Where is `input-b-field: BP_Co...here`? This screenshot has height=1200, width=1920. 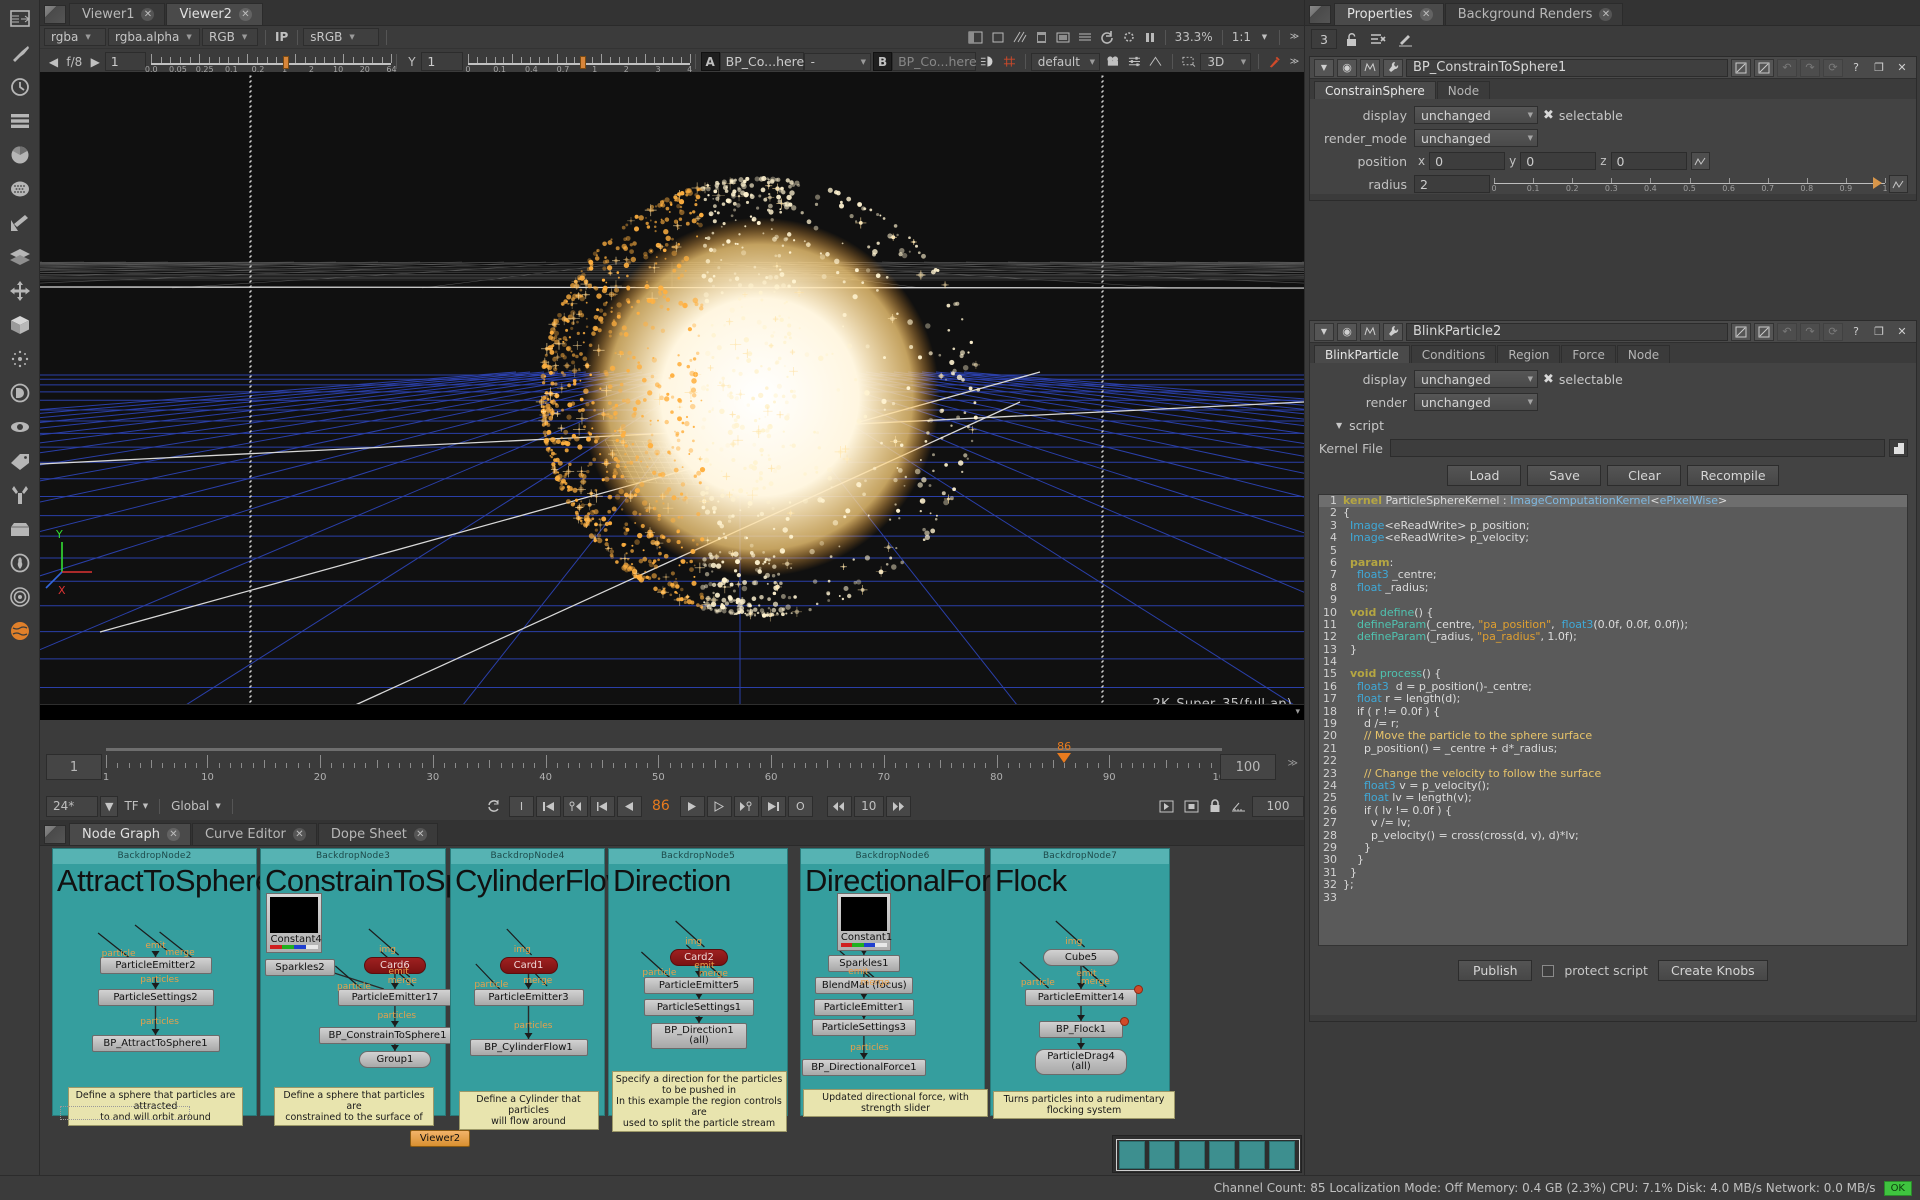 input-b-field: BP_Co...here is located at coordinates (934, 61).